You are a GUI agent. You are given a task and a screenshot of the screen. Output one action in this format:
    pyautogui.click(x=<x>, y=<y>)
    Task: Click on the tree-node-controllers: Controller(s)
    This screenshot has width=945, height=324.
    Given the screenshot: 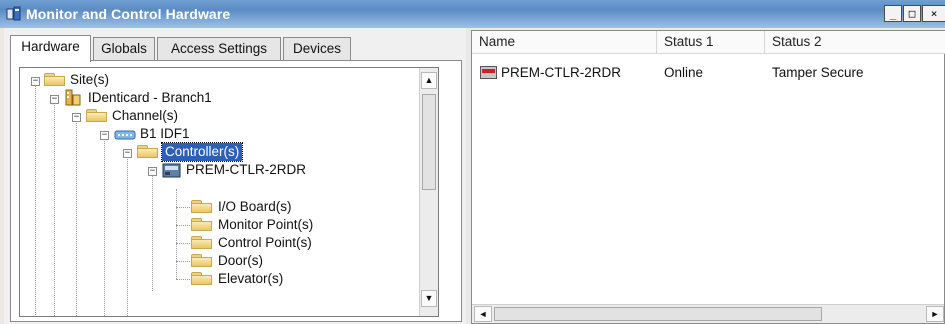 What is the action you would take?
    pyautogui.click(x=202, y=152)
    